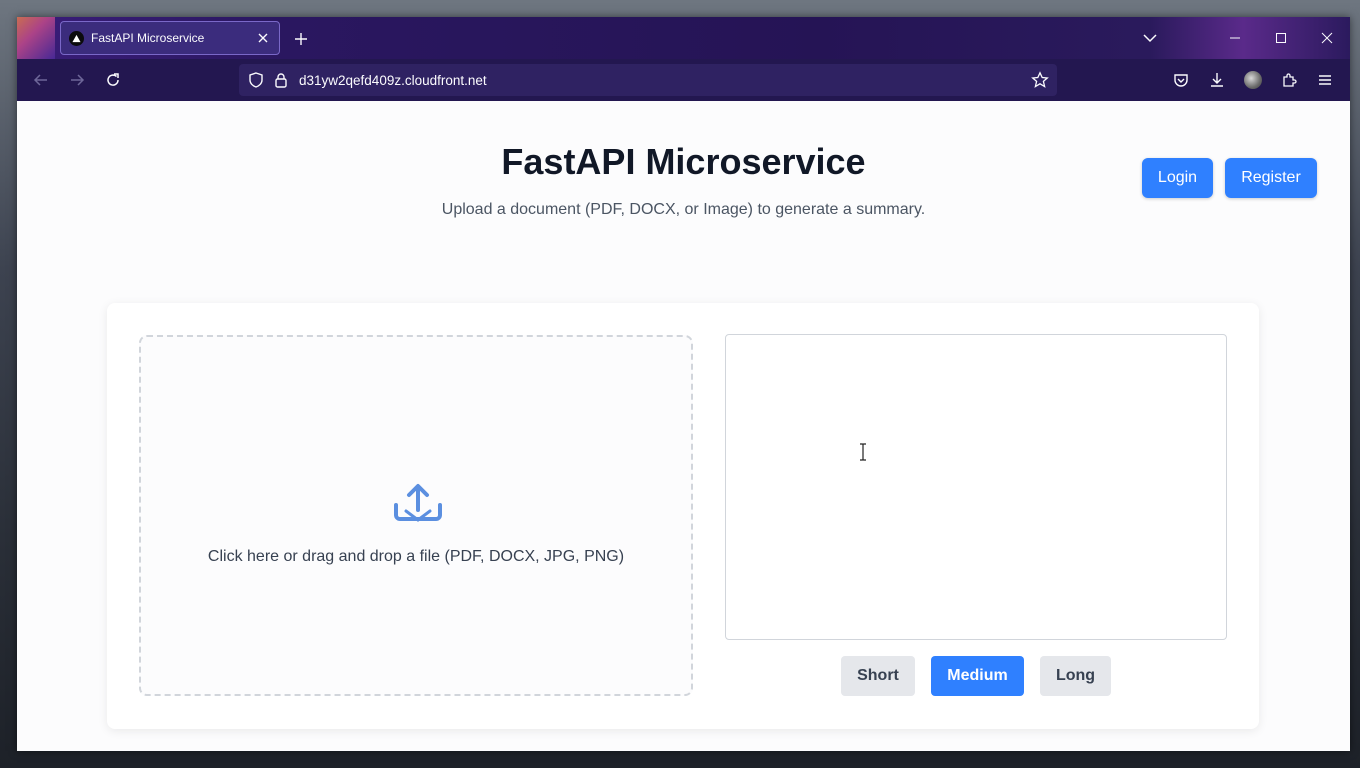 This screenshot has height=768, width=1360. What do you see at coordinates (1181, 80) in the screenshot?
I see `pocket-icon` at bounding box center [1181, 80].